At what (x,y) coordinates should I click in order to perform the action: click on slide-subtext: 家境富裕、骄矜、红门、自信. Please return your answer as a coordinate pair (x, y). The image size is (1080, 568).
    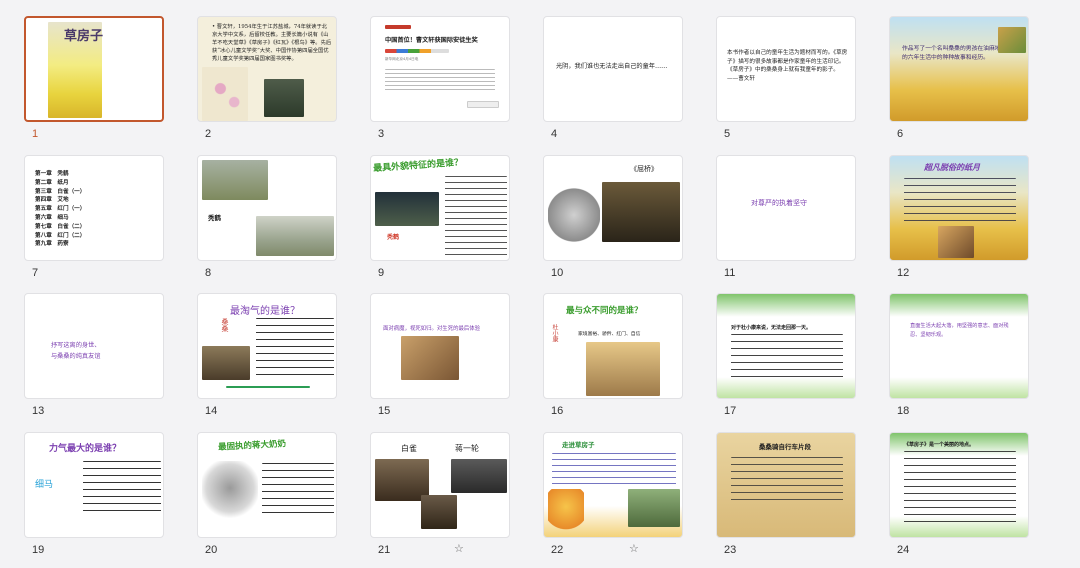
    Looking at the image, I should click on (609, 334).